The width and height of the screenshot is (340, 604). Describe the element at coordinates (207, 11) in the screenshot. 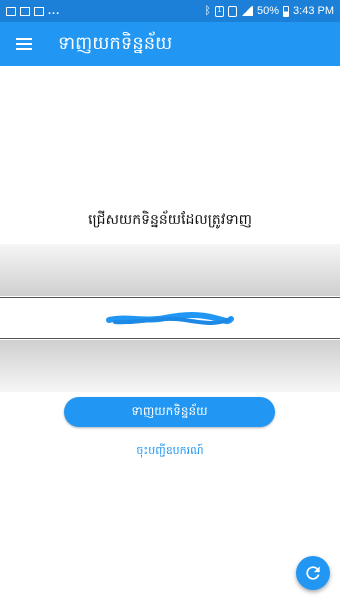

I see `bluetooth-icon: ᛒ` at that location.